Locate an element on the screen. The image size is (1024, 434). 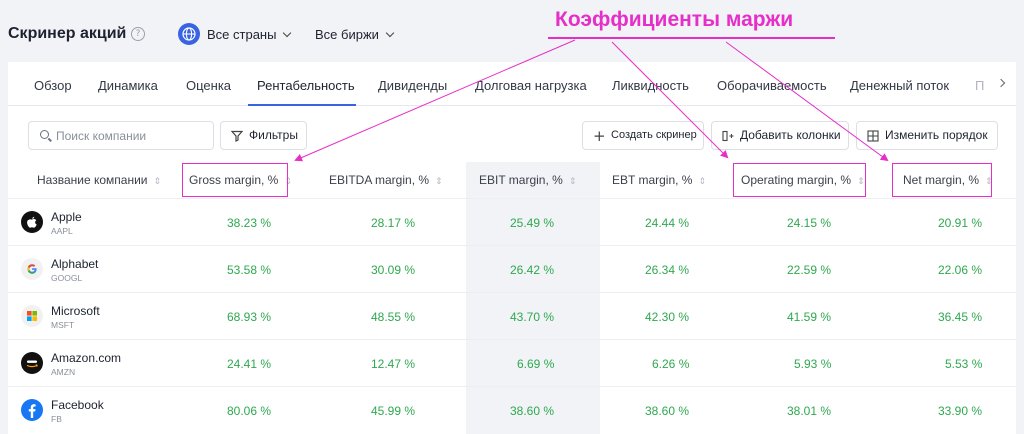
arrow-to-gross-margin is located at coordinates (435, 100).